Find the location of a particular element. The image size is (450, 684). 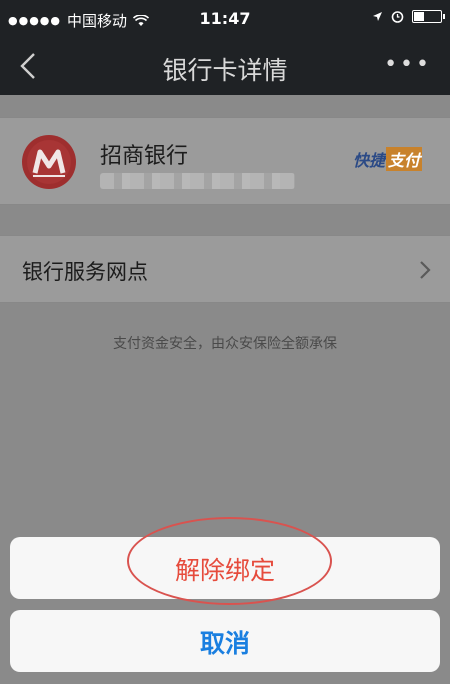

battery-icon is located at coordinates (428, 16).